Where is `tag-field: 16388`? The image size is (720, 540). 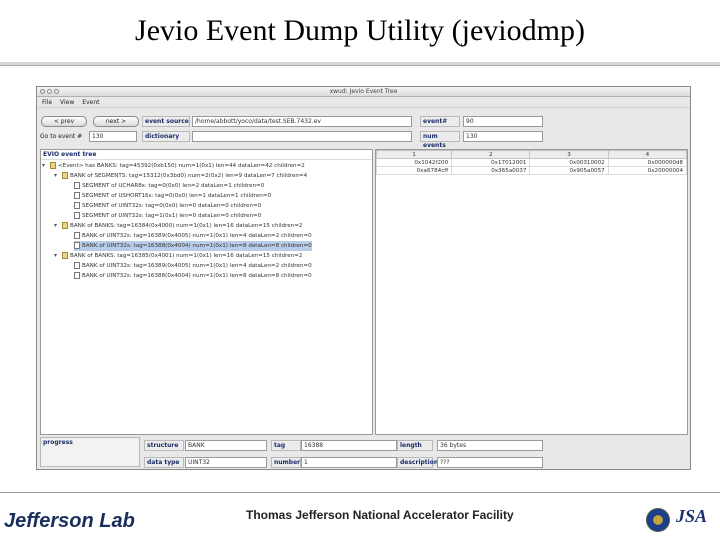 tag-field: 16388 is located at coordinates (349, 445).